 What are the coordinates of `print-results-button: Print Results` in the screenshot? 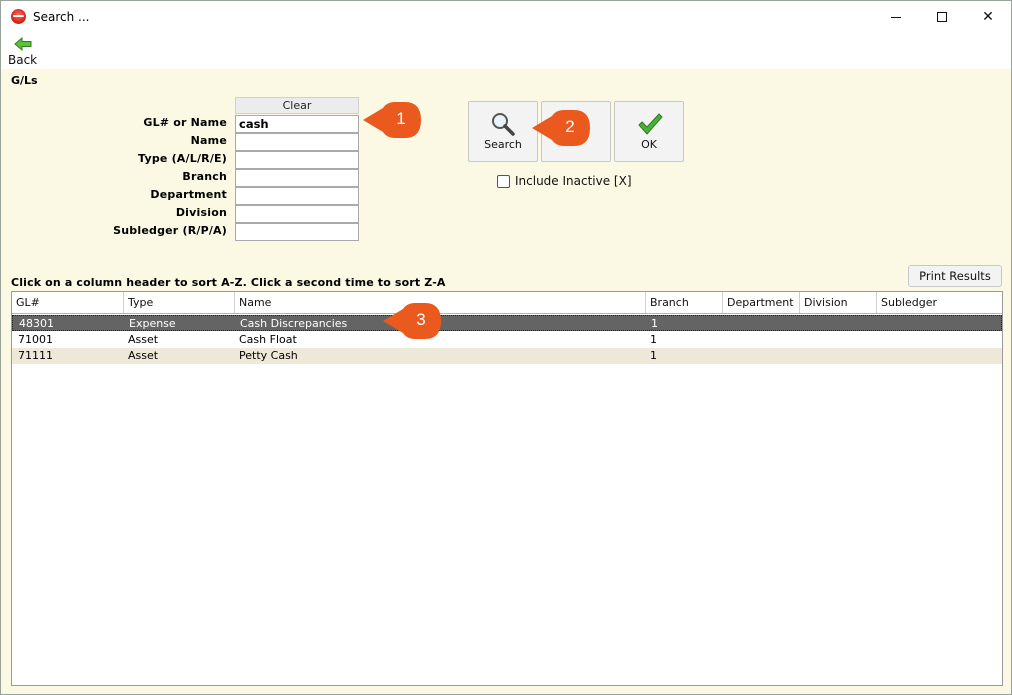 It's located at (955, 276).